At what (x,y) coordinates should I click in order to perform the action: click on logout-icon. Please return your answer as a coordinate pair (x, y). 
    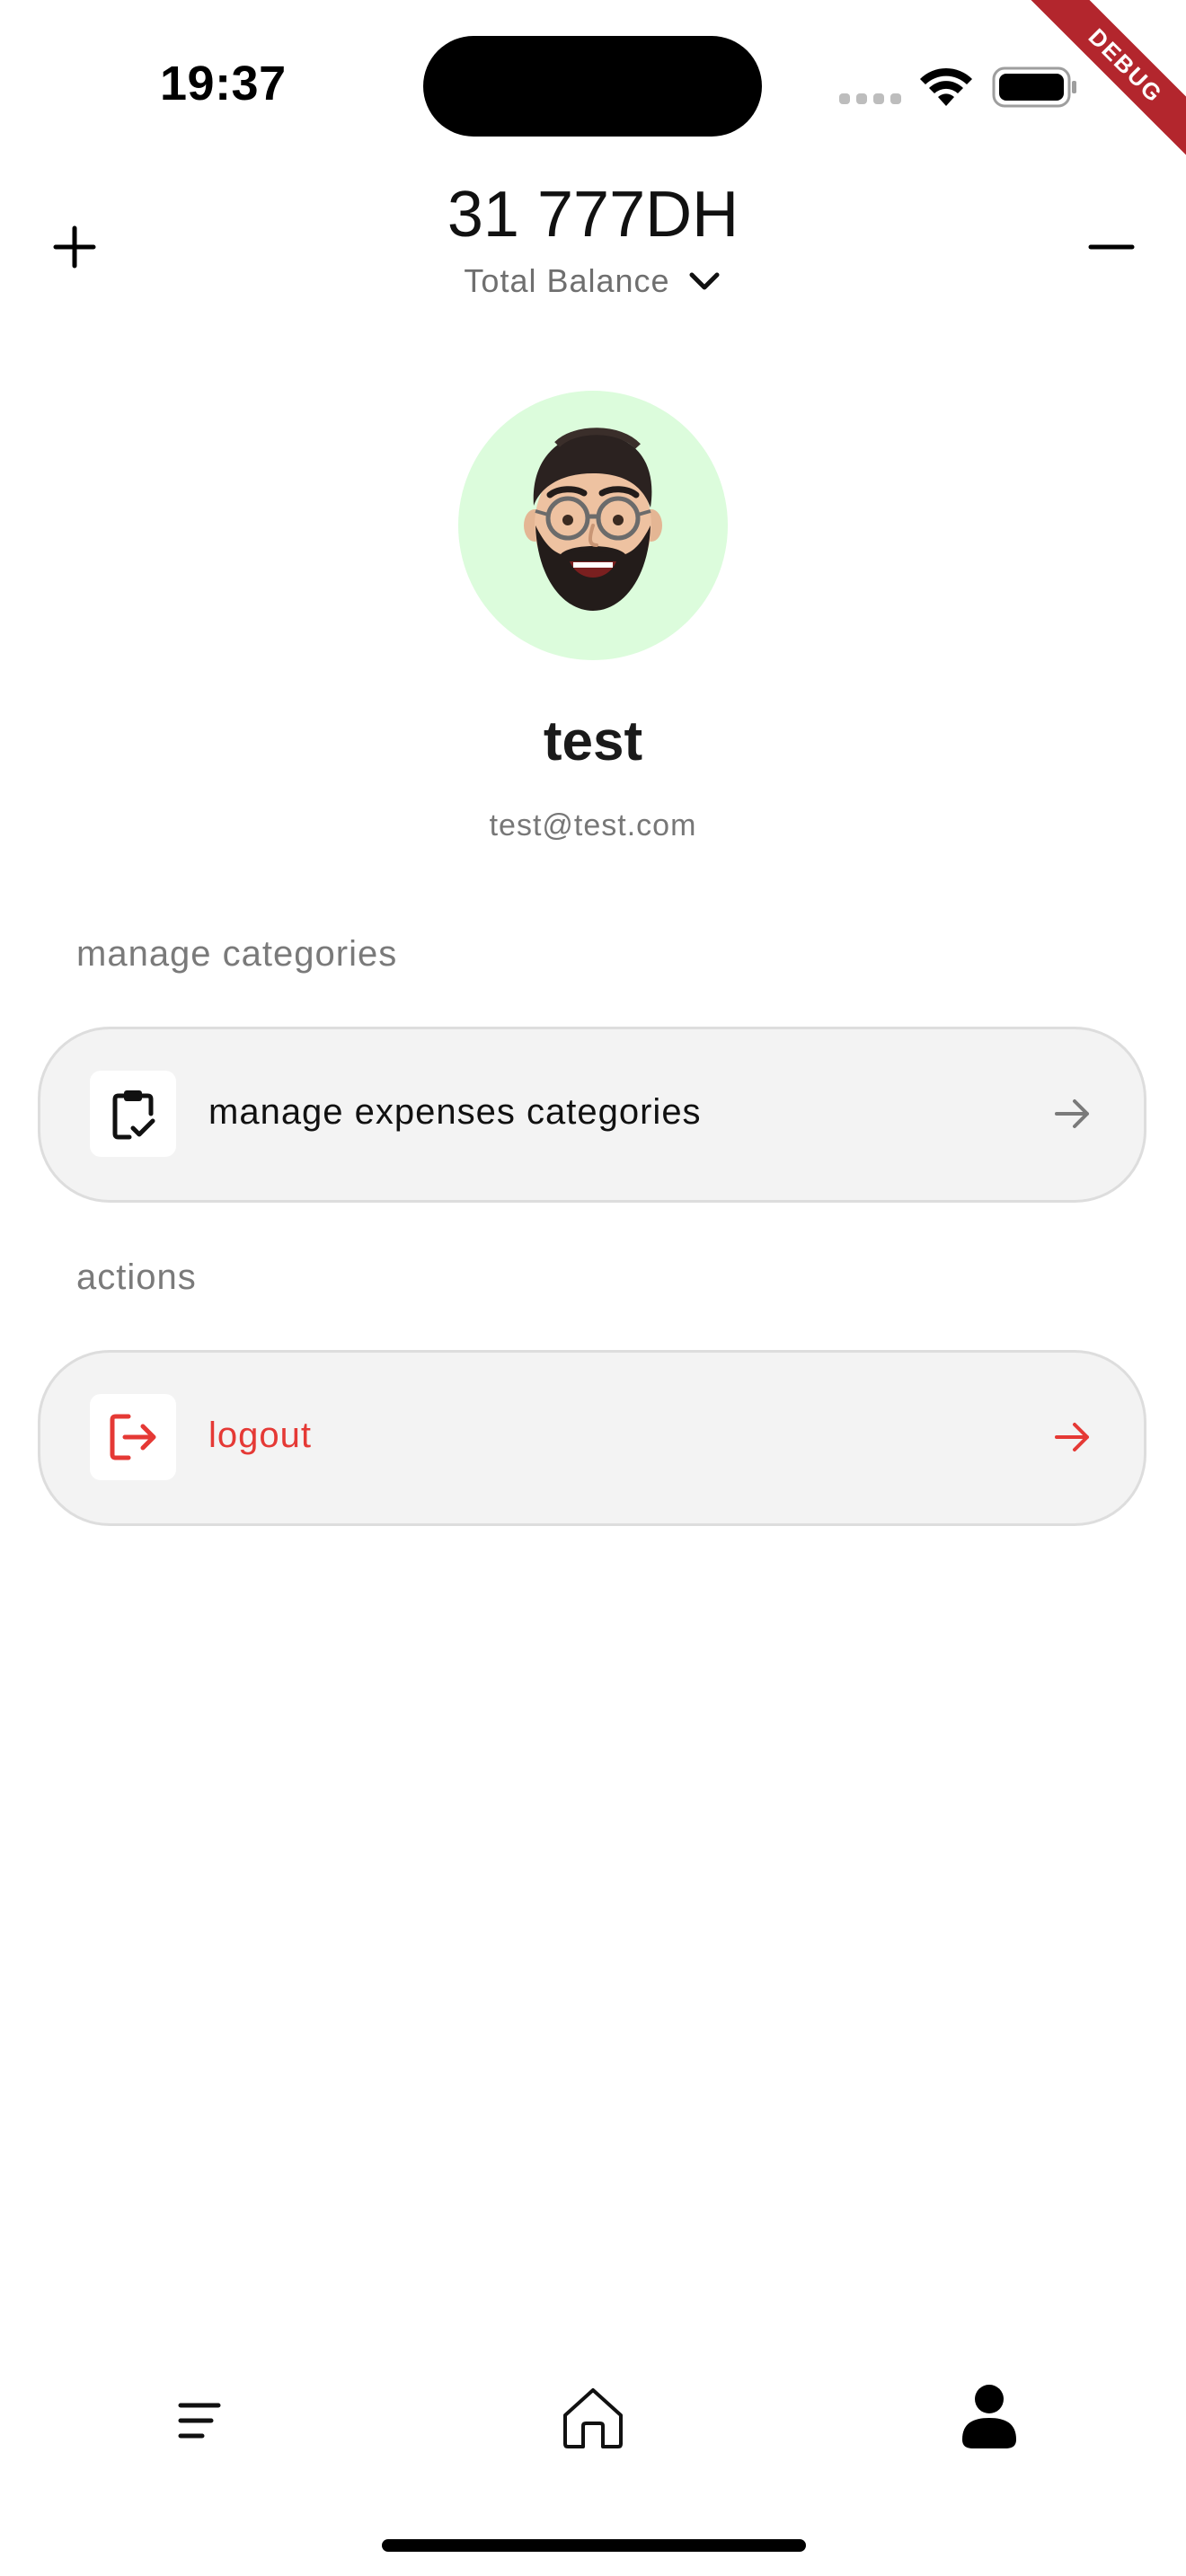
    Looking at the image, I should click on (133, 1437).